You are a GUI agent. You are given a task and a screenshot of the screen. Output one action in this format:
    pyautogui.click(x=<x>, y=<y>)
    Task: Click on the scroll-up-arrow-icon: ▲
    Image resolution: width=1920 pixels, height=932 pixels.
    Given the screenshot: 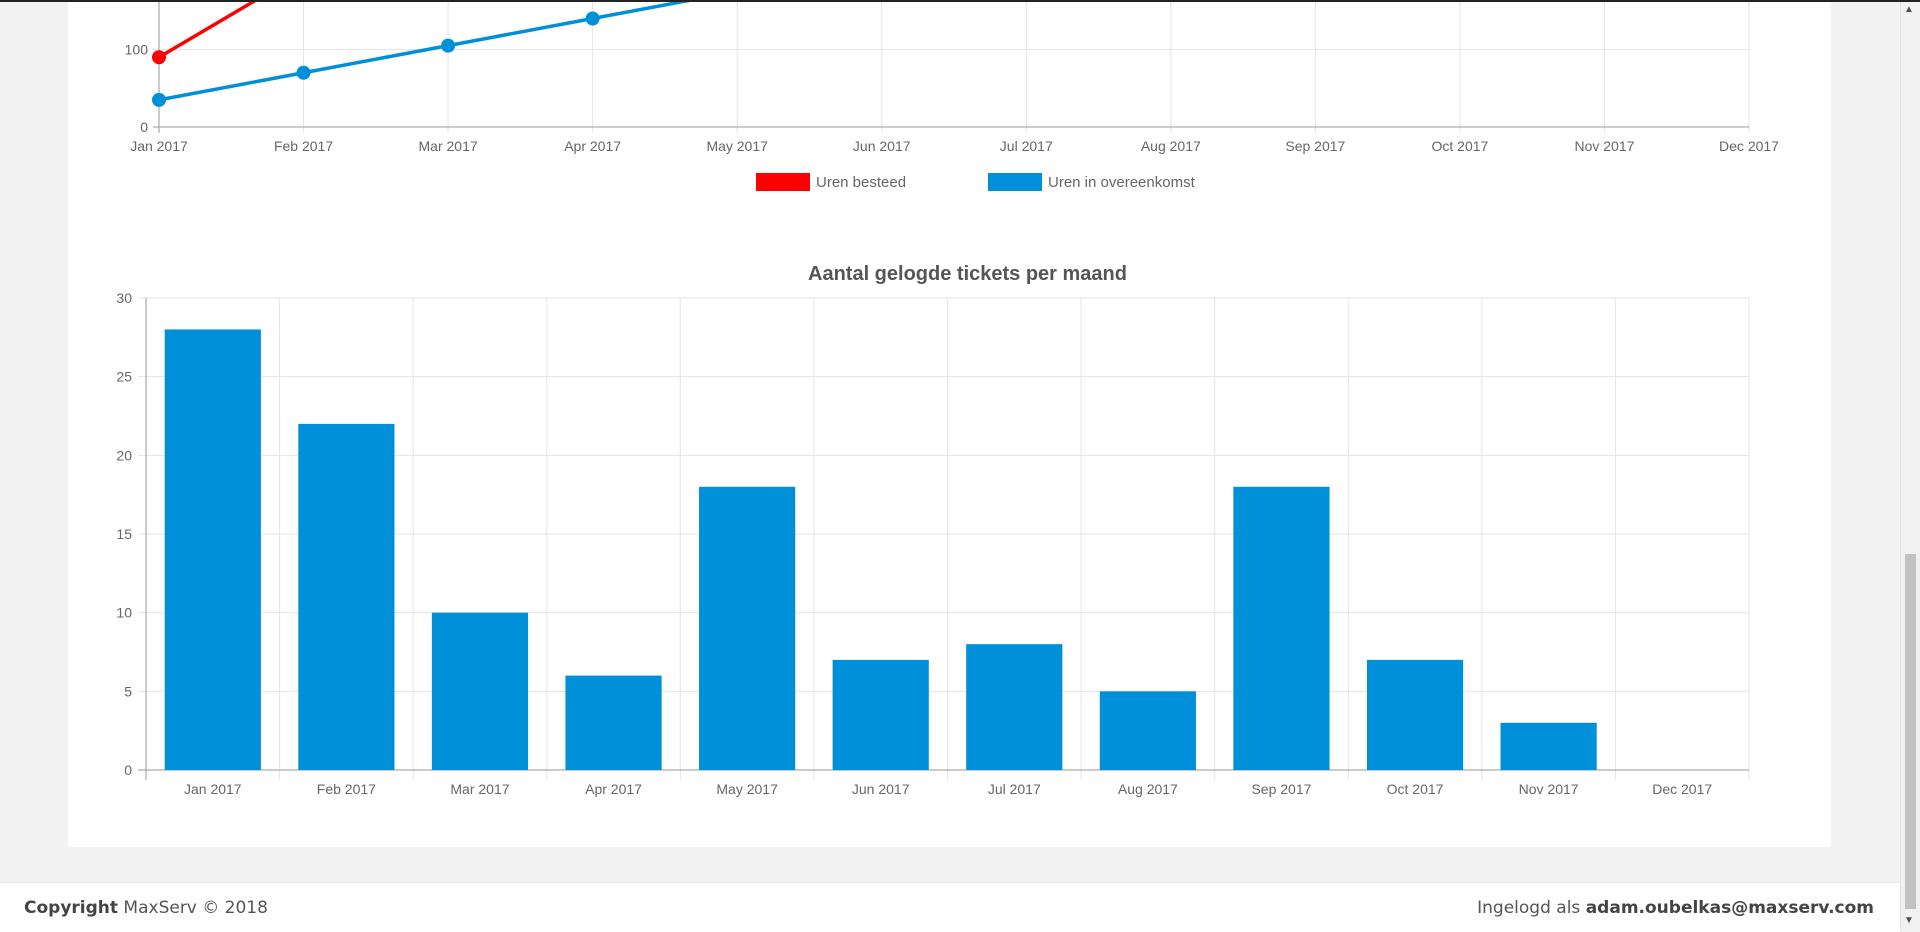 What is the action you would take?
    pyautogui.click(x=1909, y=10)
    